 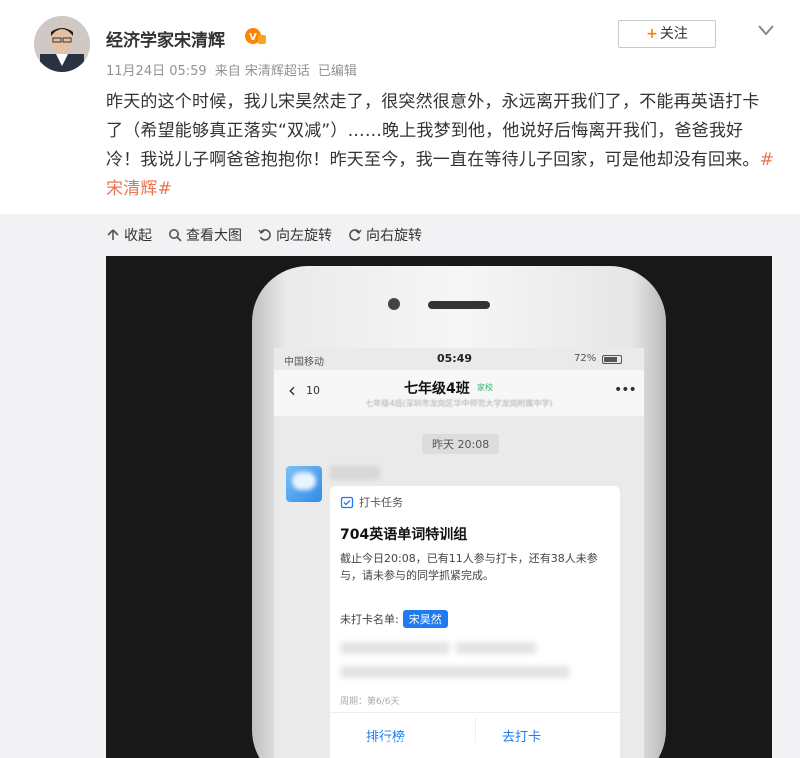 What do you see at coordinates (475, 712) in the screenshot?
I see `card-divider` at bounding box center [475, 712].